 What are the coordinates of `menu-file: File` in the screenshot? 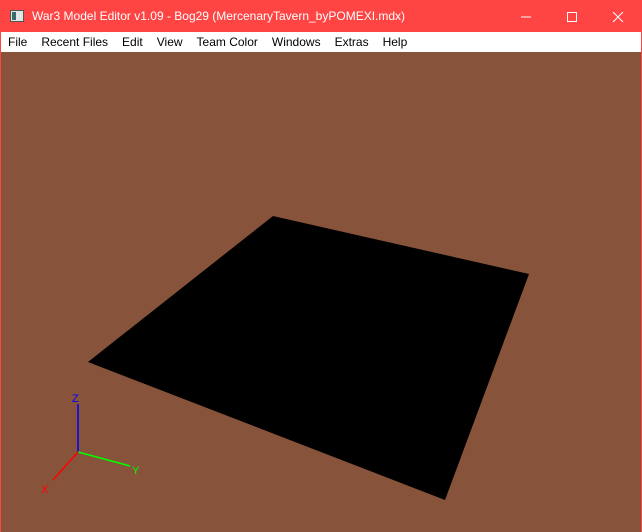 It's located at (17, 42).